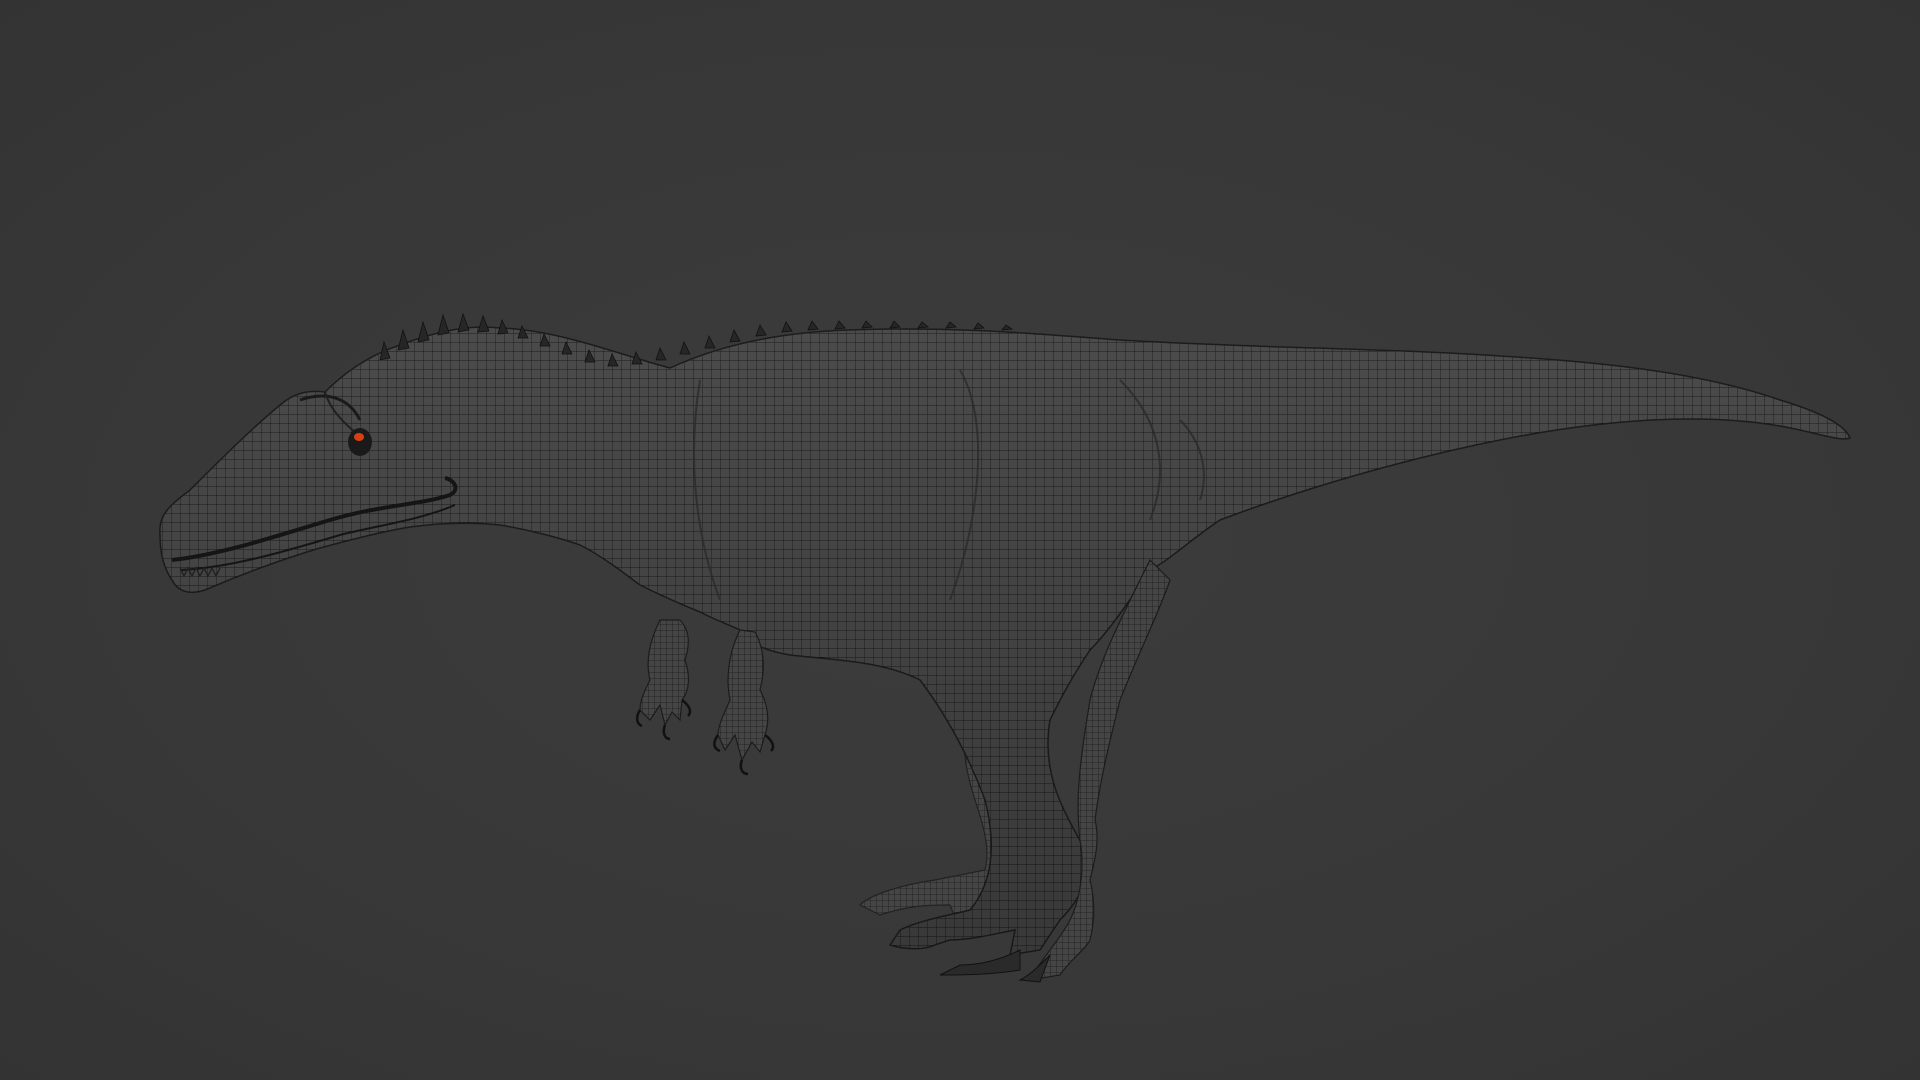  Describe the element at coordinates (360, 442) in the screenshot. I see `eye` at that location.